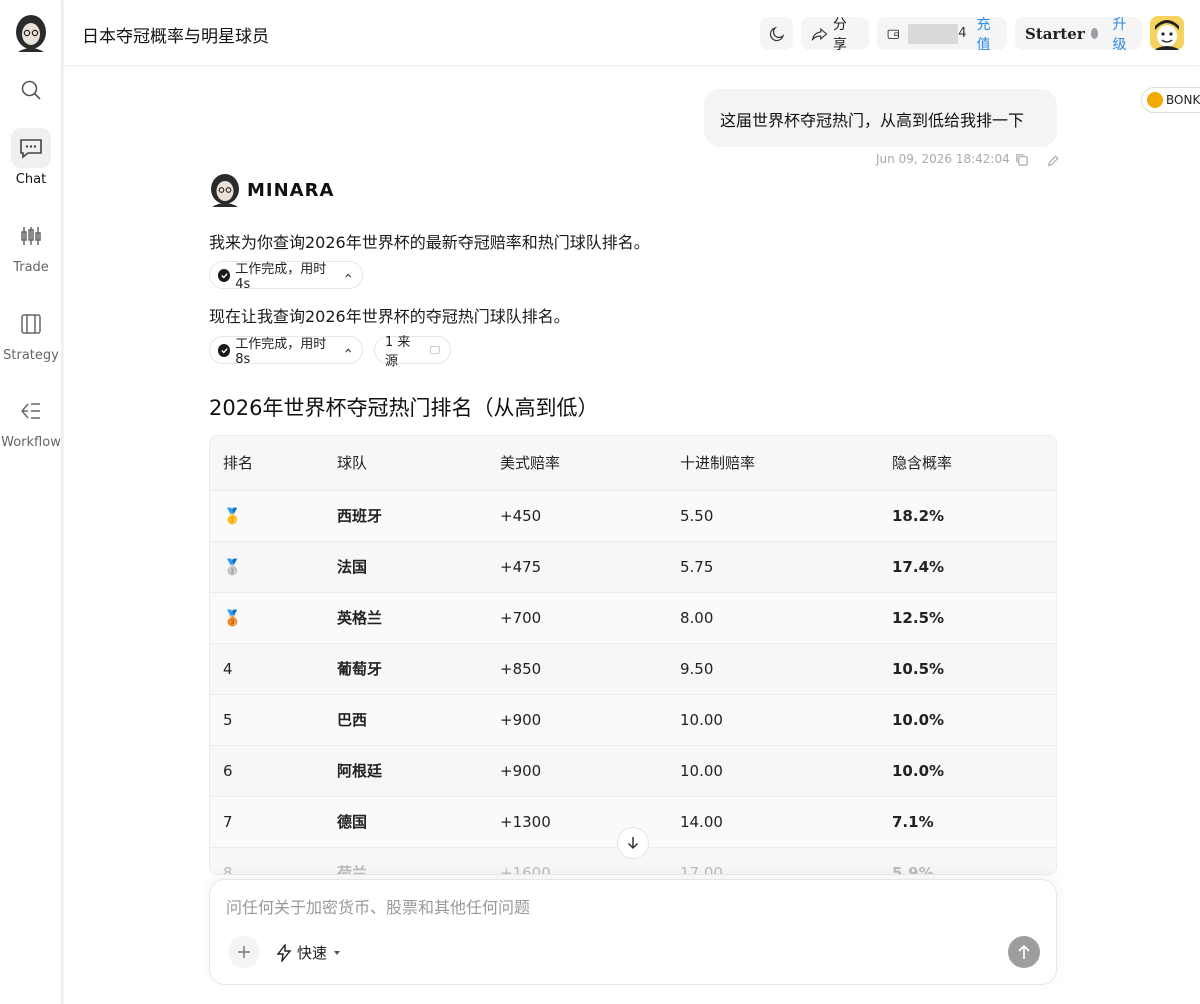 Image resolution: width=1200 pixels, height=1004 pixels. I want to click on team-cell: 阿根廷, so click(418, 771).